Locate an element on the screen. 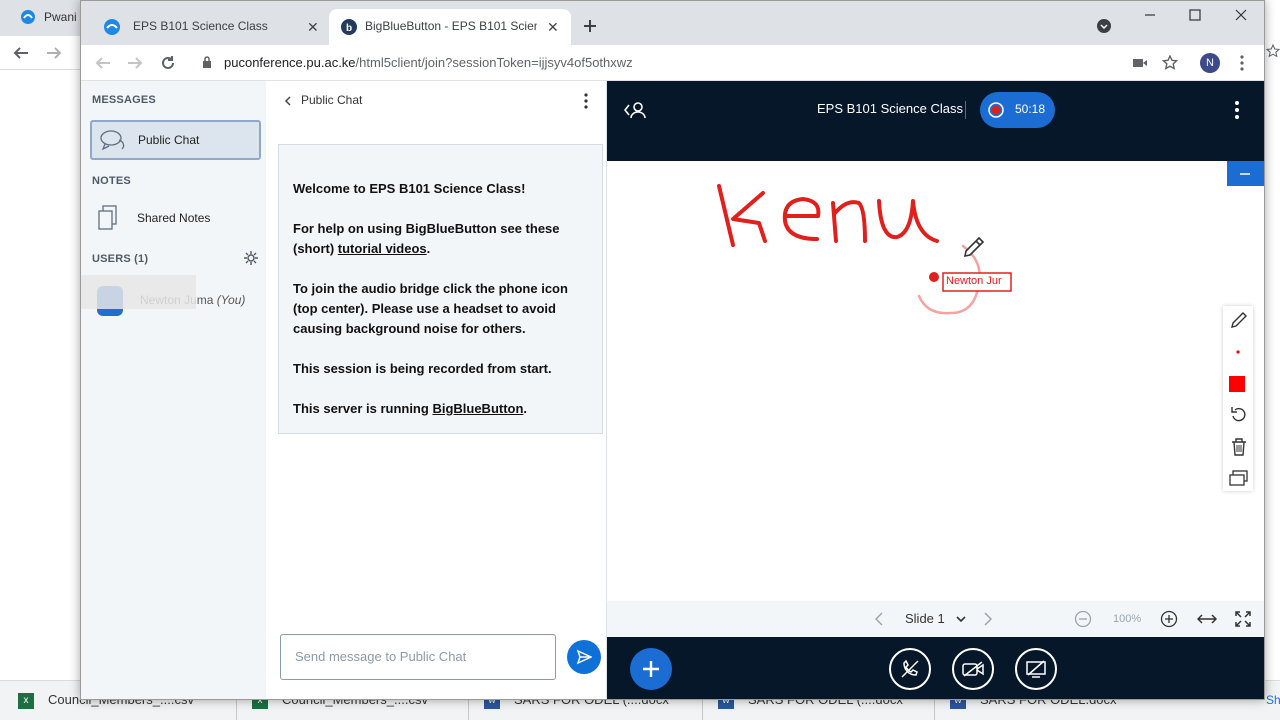 This screenshot has width=1280, height=720. background-tab: Pwani is located at coordinates (41, 18).